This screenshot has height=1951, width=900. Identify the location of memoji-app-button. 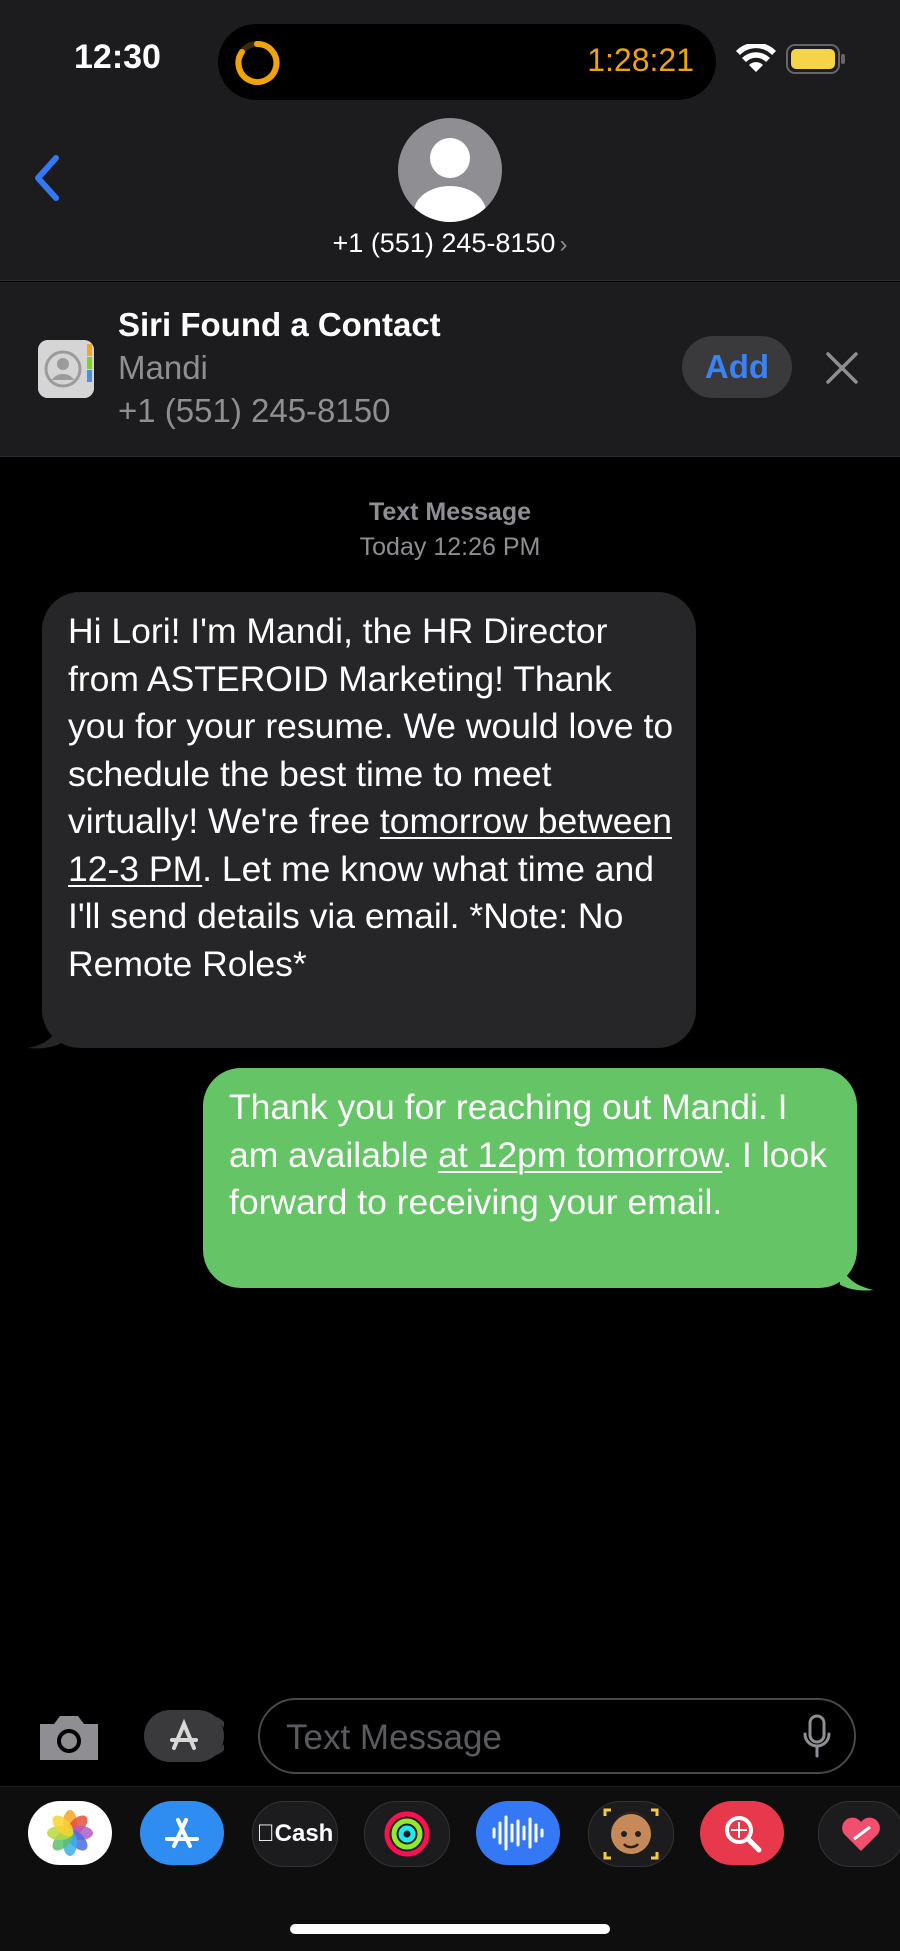
(631, 1834).